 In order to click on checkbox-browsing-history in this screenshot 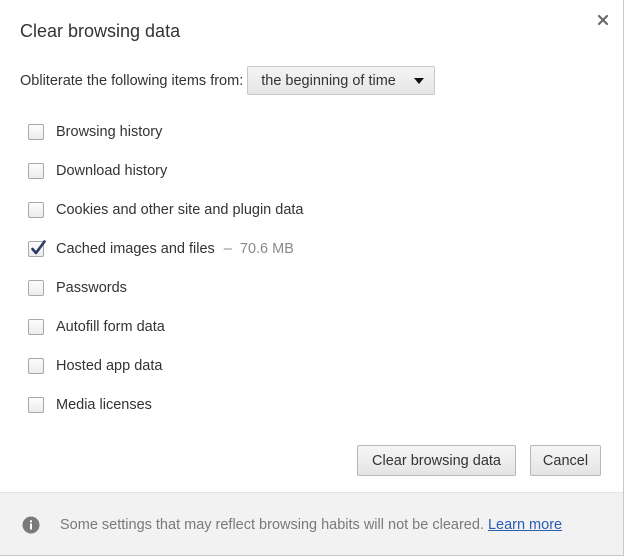, I will do `click(36, 131)`.